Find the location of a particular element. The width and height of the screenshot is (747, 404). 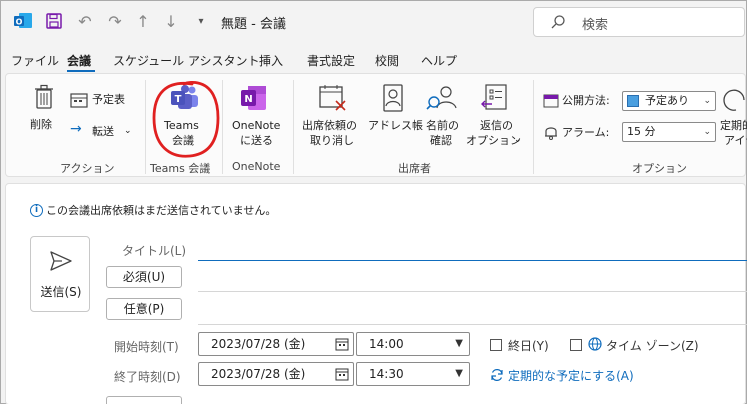

tab-scheduling-assistant: スケジュール アシスタント is located at coordinates (186, 60).